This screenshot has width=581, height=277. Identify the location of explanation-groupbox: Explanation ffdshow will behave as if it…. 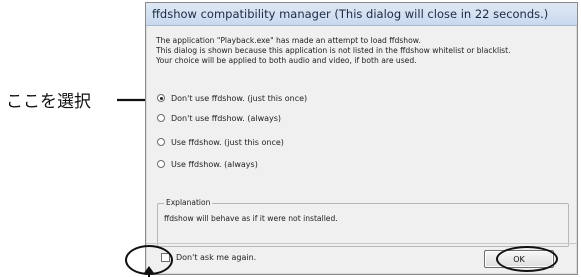
(363, 222).